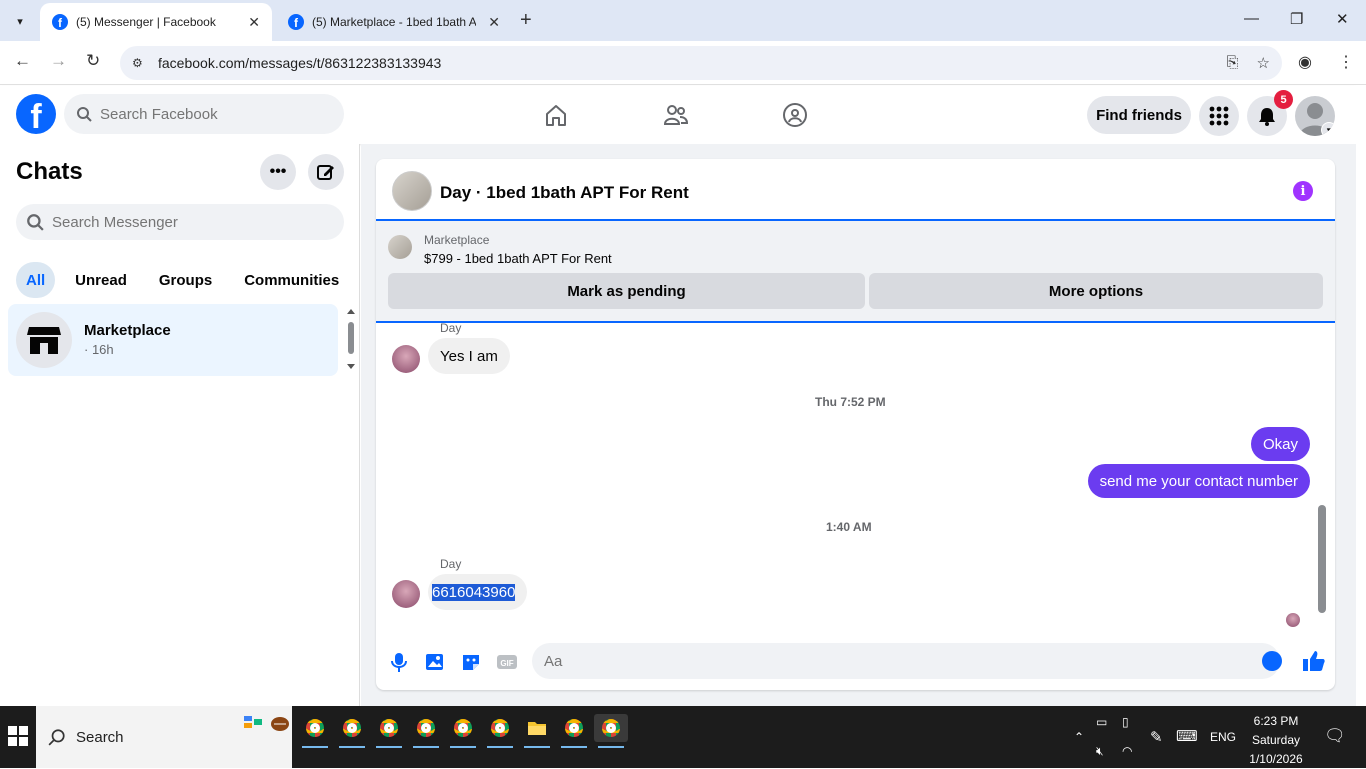 The height and width of the screenshot is (769, 1366). Describe the element at coordinates (1276, 740) in the screenshot. I see `taskbar-clock: 6:23 PM Saturday 1/10/2026` at that location.